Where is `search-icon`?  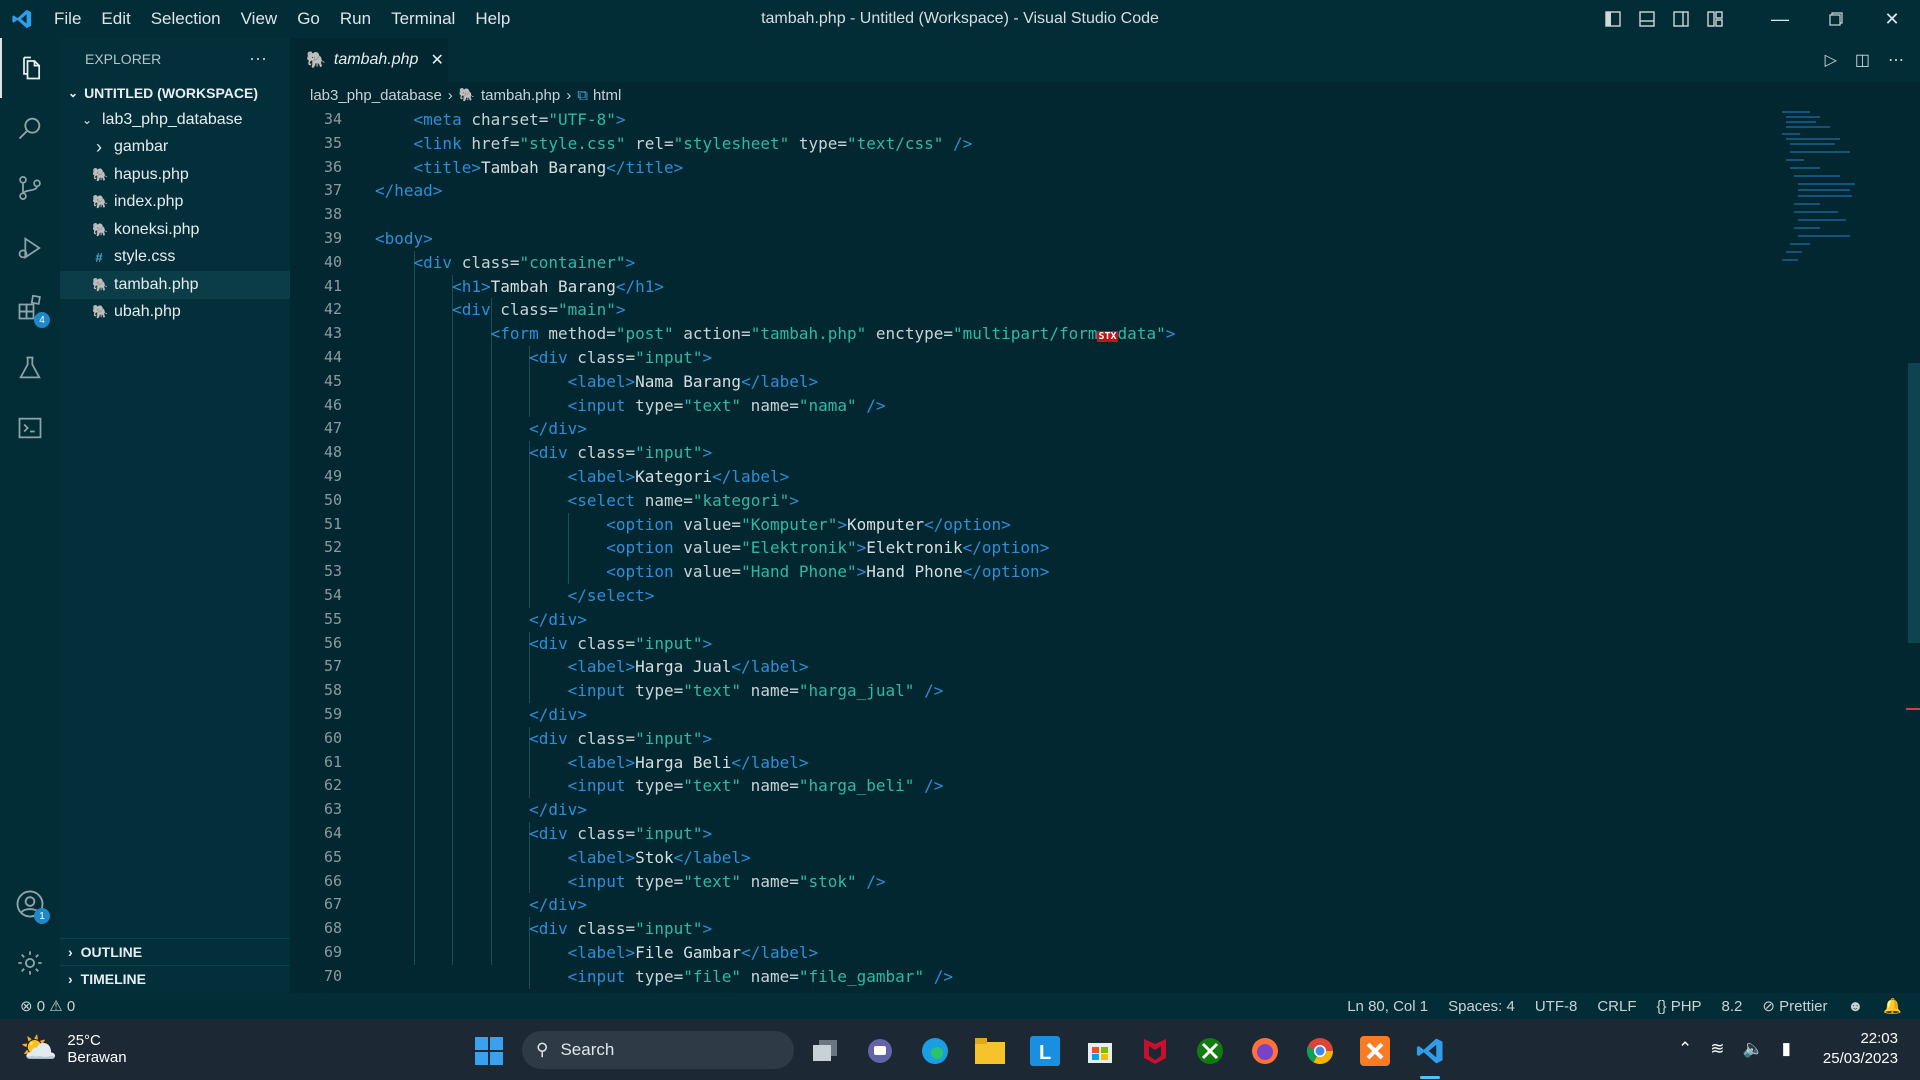
search-icon is located at coordinates (30, 128).